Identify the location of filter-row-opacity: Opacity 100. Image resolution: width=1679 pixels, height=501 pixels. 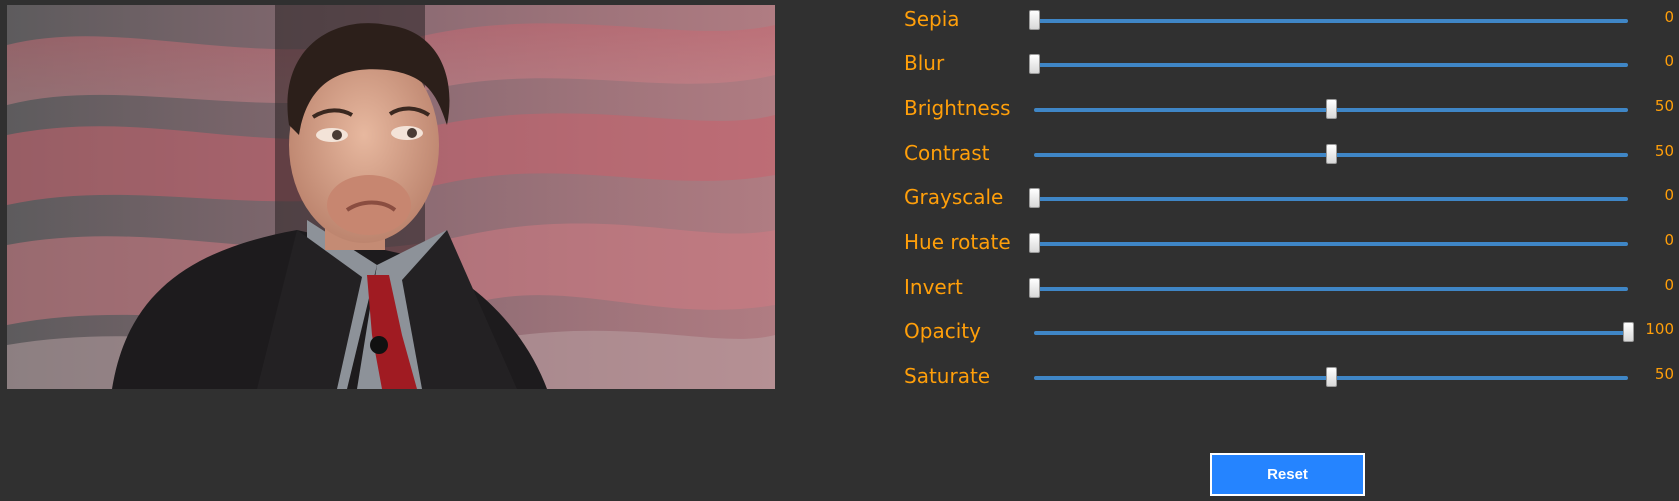
(1289, 332).